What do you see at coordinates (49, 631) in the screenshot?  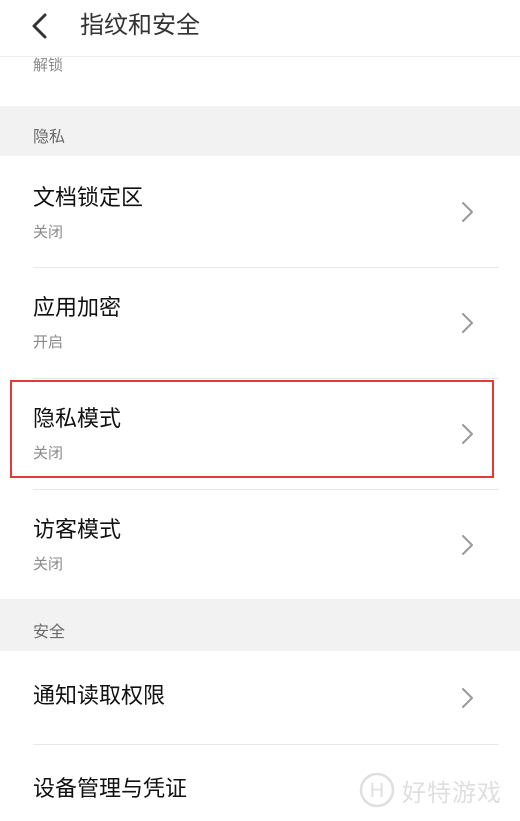 I see `section-label-security: 安全` at bounding box center [49, 631].